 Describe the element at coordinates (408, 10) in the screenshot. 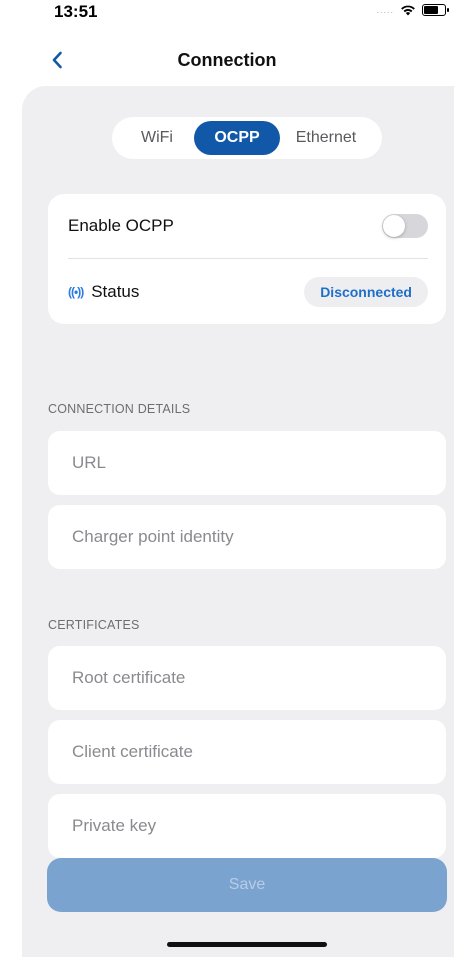

I see `wifi-icon` at that location.